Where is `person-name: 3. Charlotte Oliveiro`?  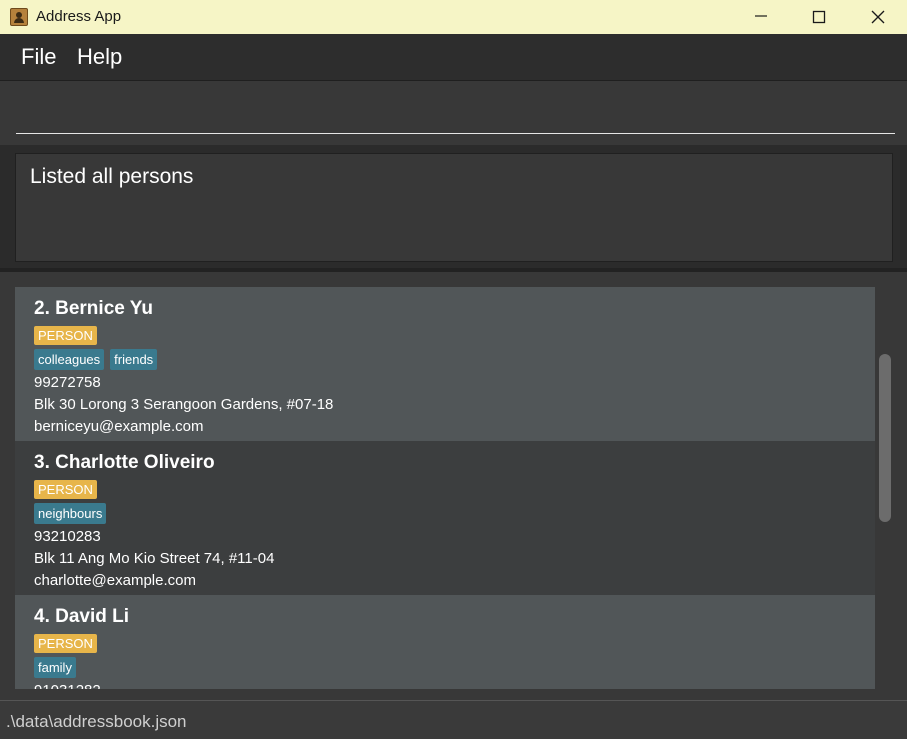
person-name: 3. Charlotte Oliveiro is located at coordinates (124, 462).